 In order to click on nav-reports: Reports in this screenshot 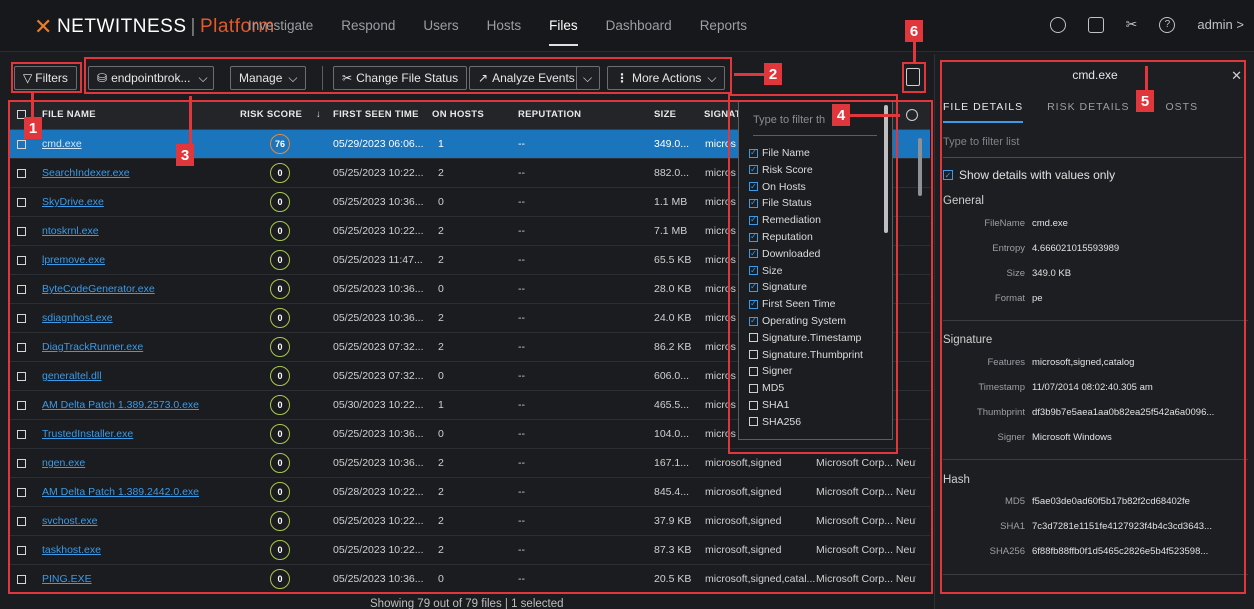, I will do `click(723, 25)`.